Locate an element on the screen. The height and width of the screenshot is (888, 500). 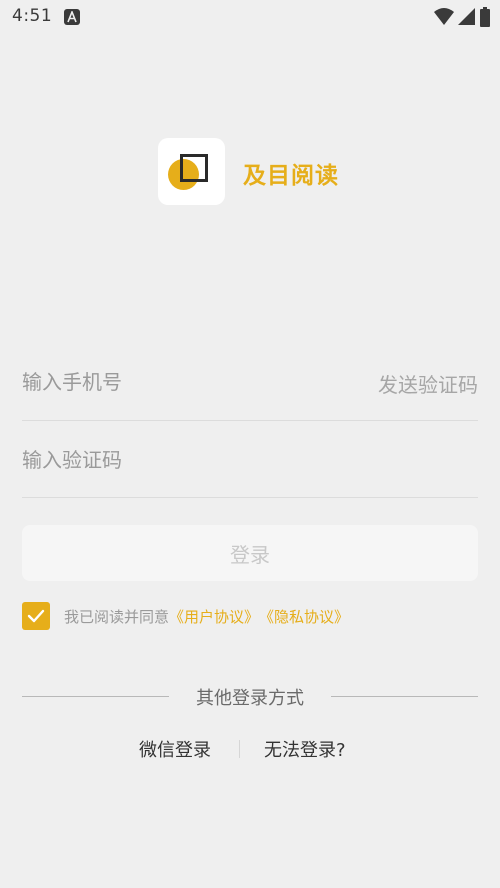
status-icons is located at coordinates (462, 19).